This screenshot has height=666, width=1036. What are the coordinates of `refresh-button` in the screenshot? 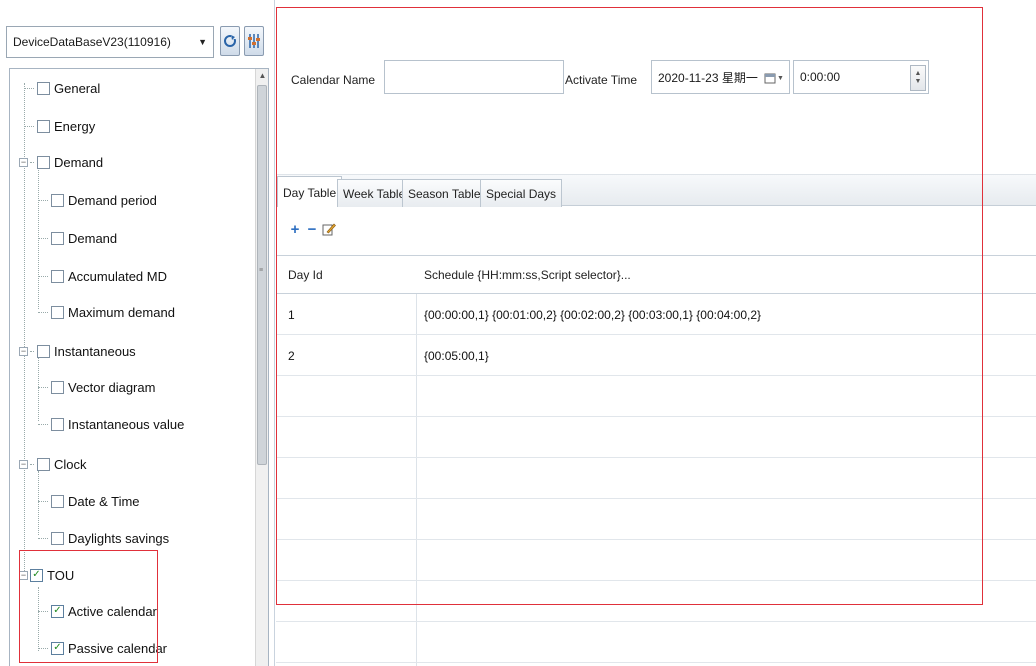 It's located at (230, 41).